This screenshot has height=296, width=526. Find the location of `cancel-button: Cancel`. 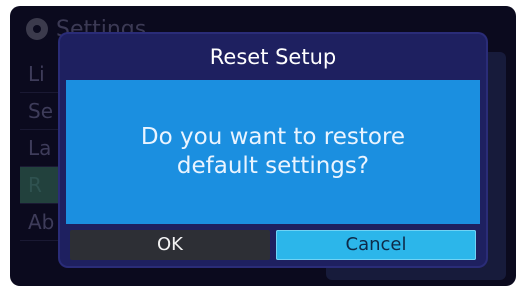

cancel-button: Cancel is located at coordinates (376, 245).